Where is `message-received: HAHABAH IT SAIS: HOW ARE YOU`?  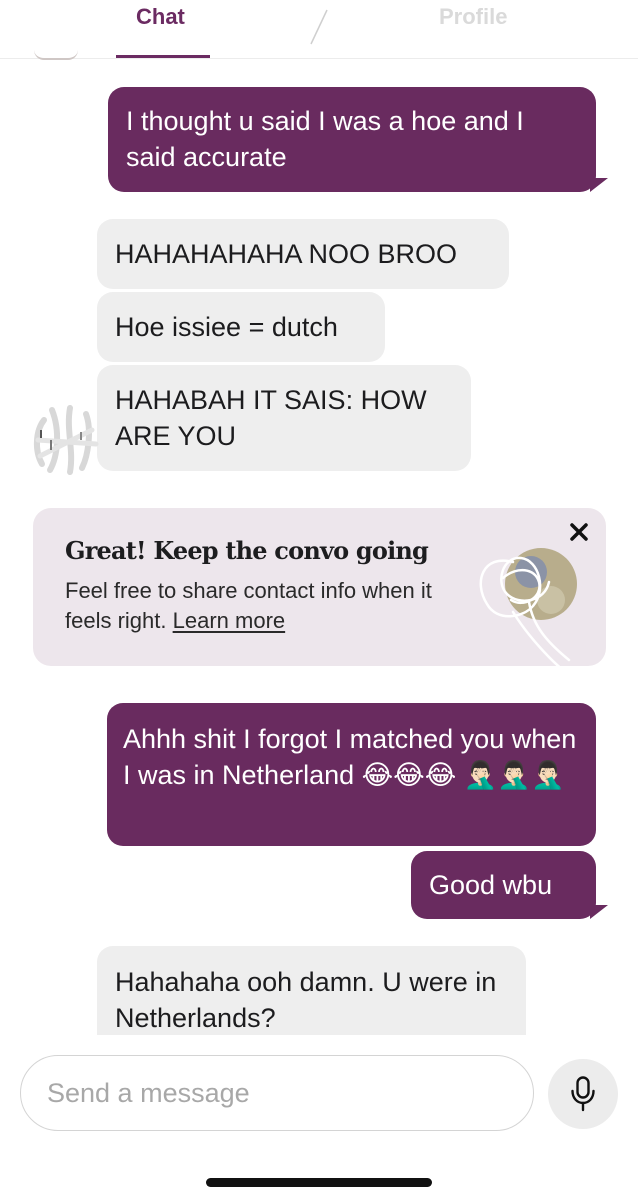 message-received: HAHABAH IT SAIS: HOW ARE YOU is located at coordinates (284, 418).